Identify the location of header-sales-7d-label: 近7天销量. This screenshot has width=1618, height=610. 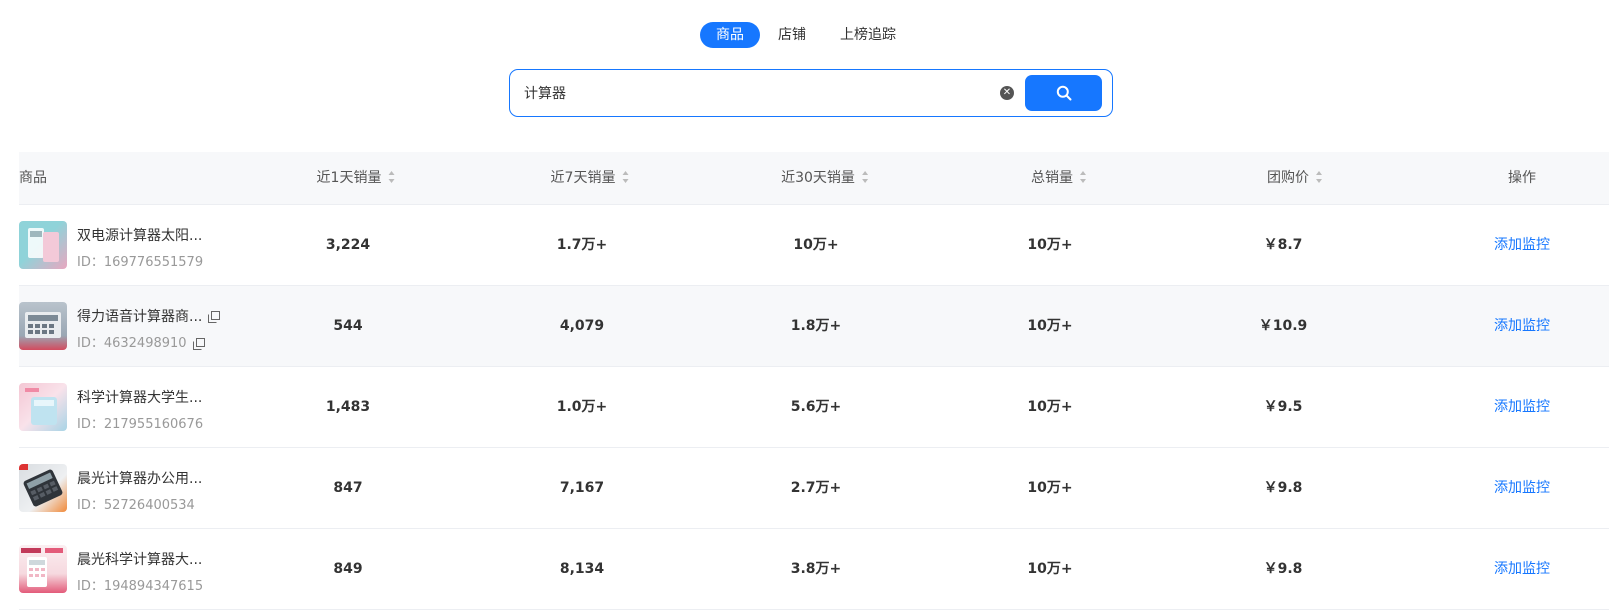
(583, 178).